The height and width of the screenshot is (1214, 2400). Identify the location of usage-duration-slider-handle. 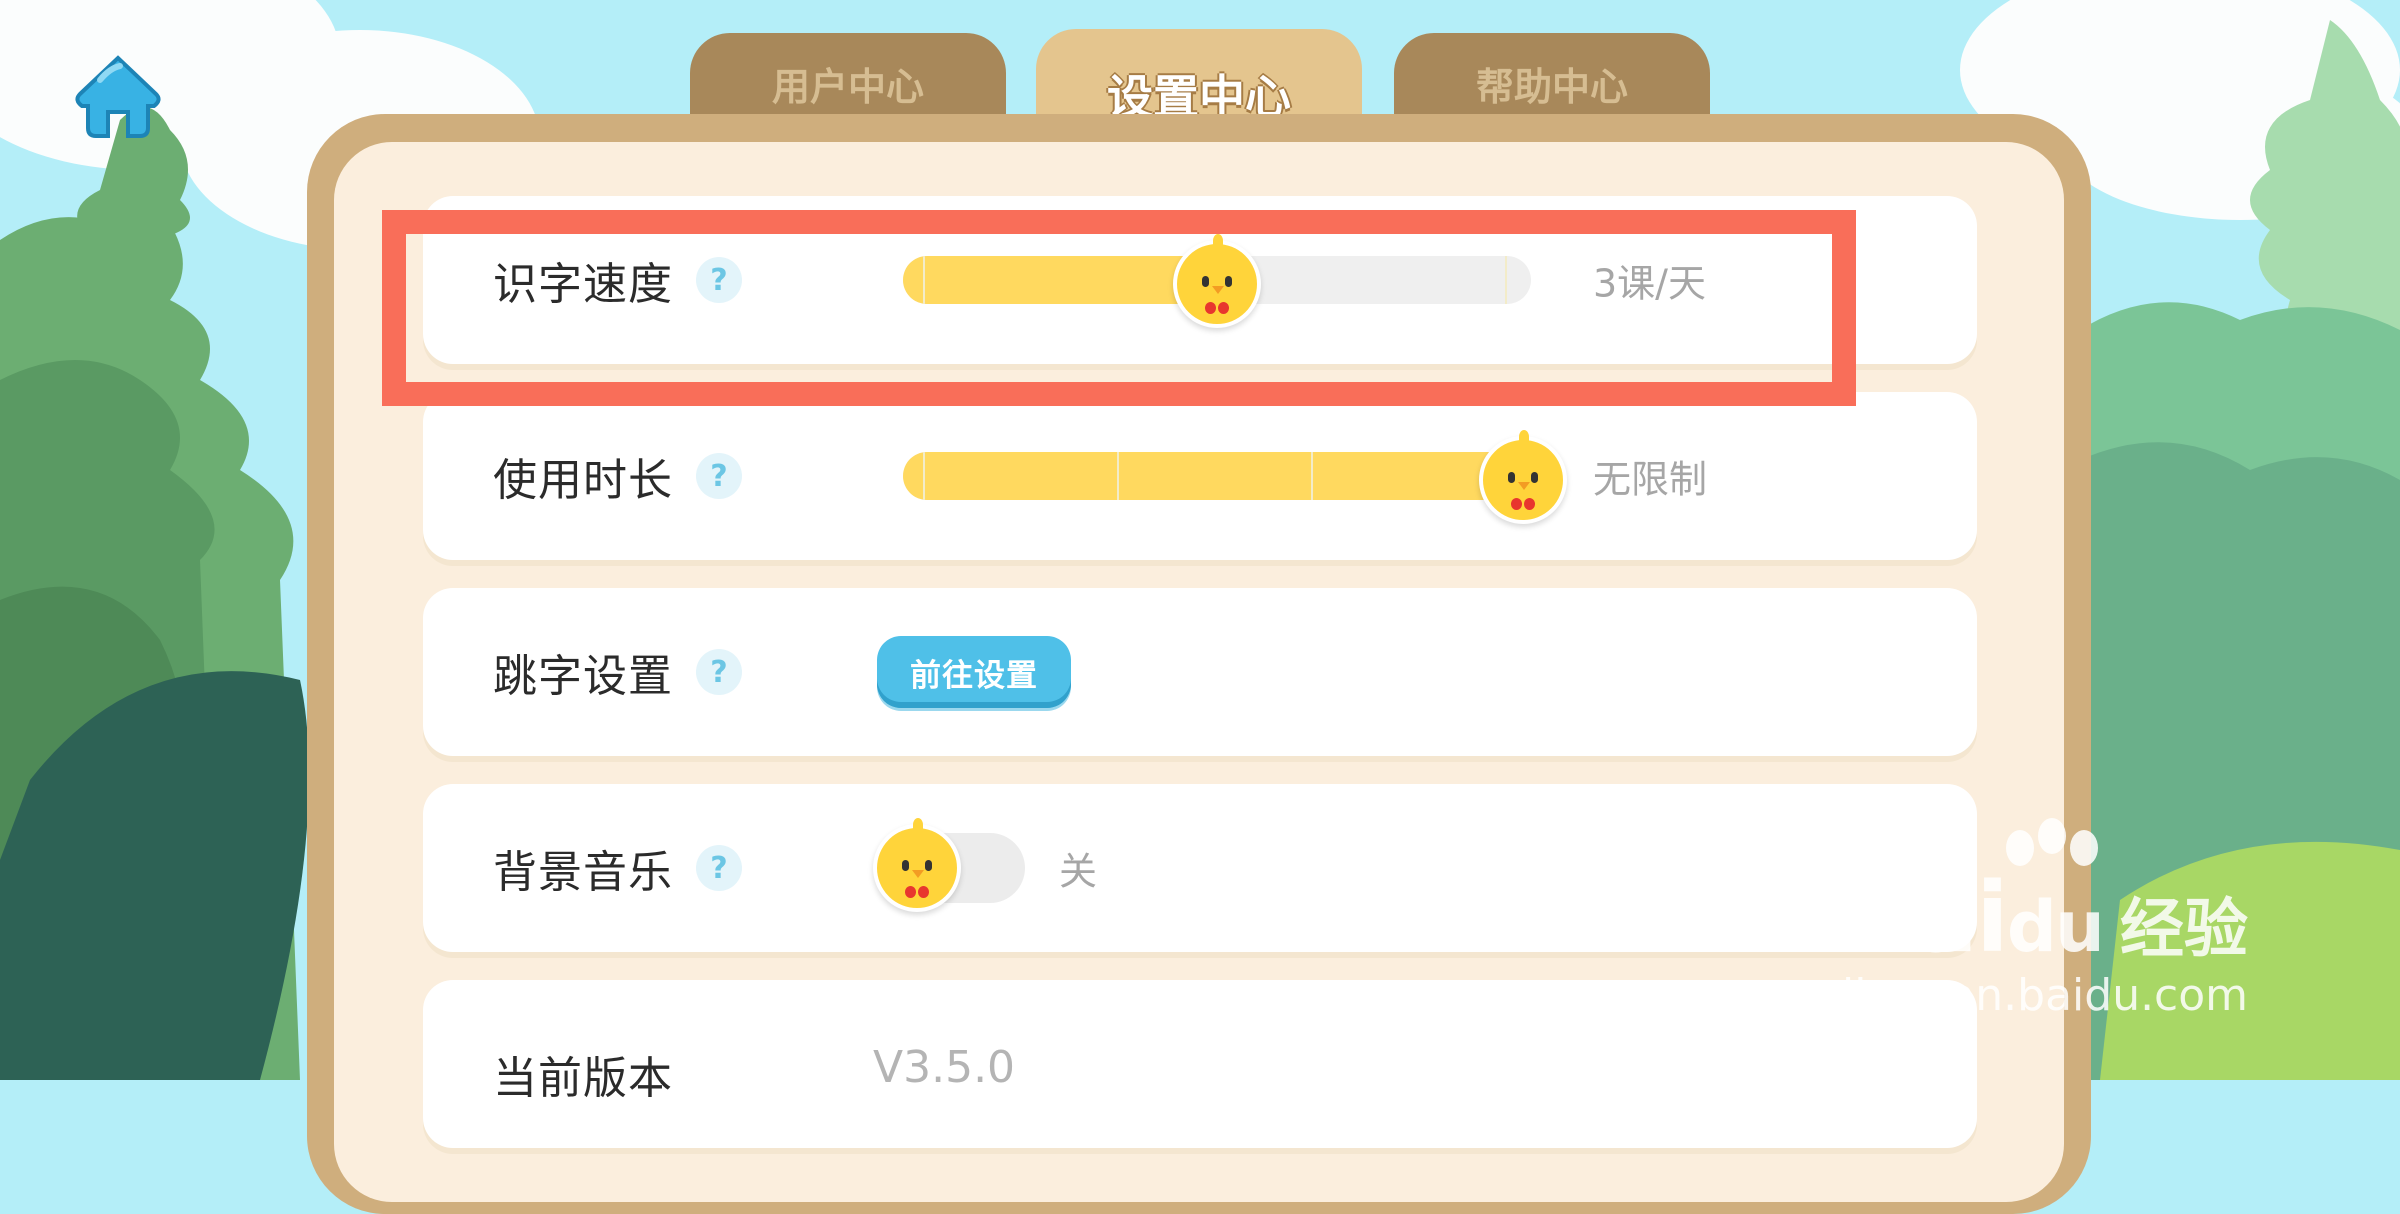
(1523, 477).